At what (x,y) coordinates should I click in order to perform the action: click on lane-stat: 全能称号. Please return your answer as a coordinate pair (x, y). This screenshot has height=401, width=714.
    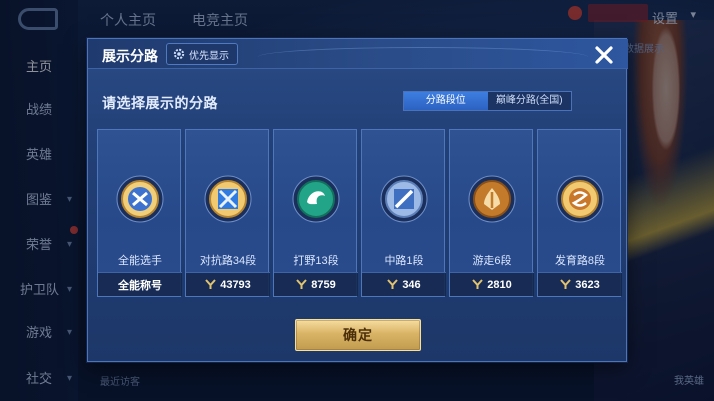
    Looking at the image, I should click on (140, 284).